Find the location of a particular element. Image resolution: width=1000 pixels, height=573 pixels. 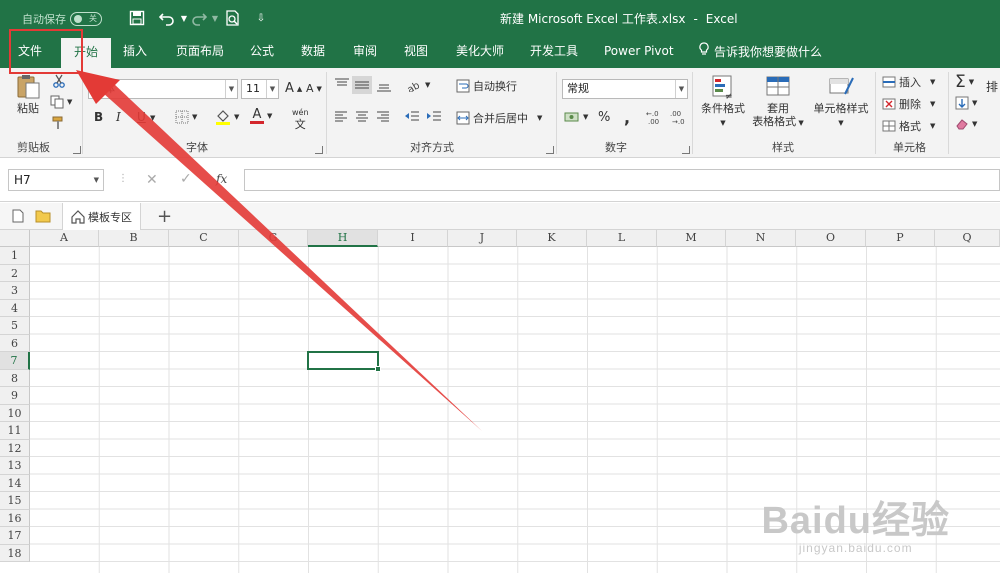

align-middle-icon is located at coordinates (362, 85).